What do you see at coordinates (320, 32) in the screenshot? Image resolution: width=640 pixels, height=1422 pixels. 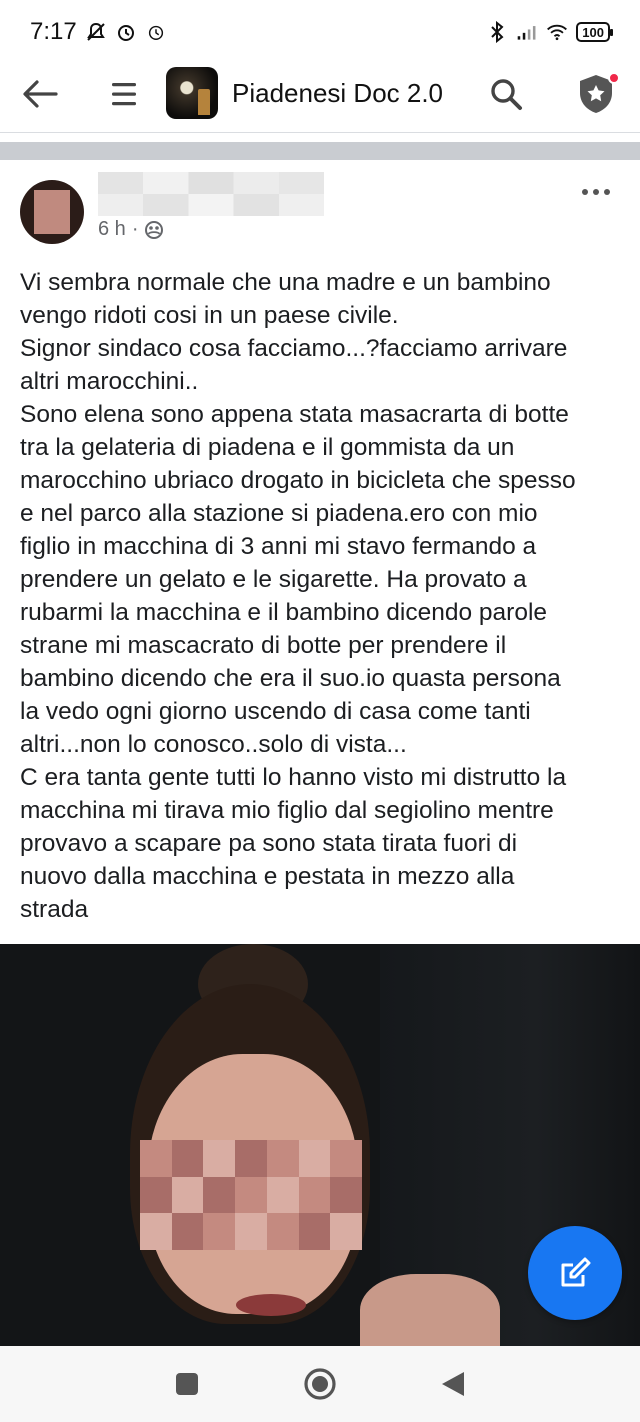 I see `status-bar: 7:17 100` at bounding box center [320, 32].